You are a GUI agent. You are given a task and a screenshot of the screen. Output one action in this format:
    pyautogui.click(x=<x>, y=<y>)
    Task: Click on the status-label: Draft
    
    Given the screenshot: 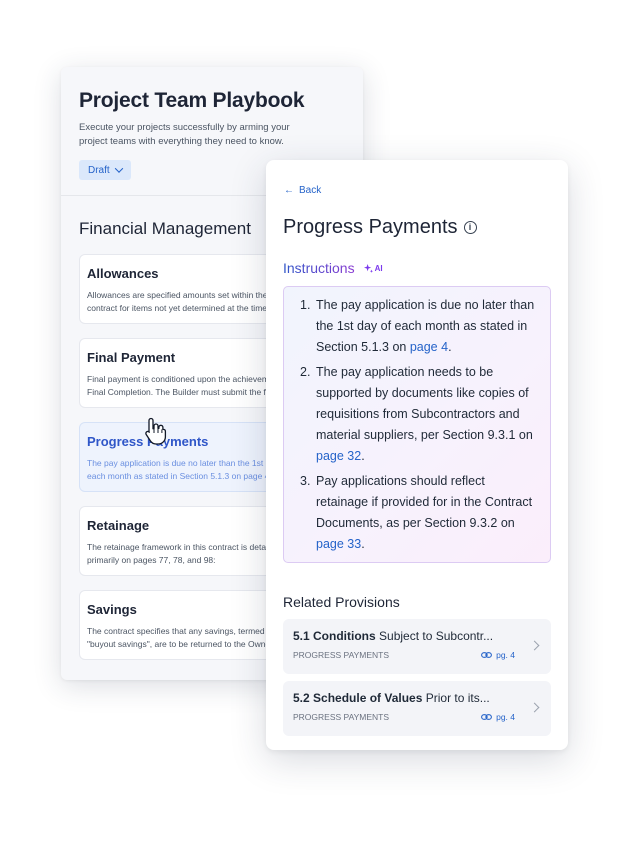 What is the action you would take?
    pyautogui.click(x=99, y=170)
    